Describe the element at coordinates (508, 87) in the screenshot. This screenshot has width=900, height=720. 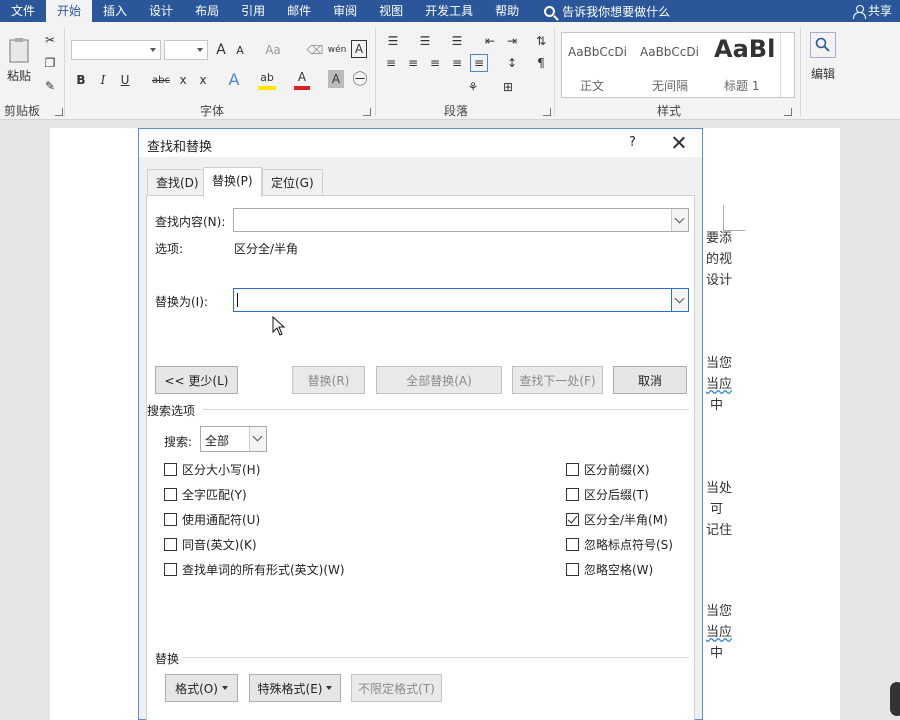
I see `borders-icon: ⊞` at that location.